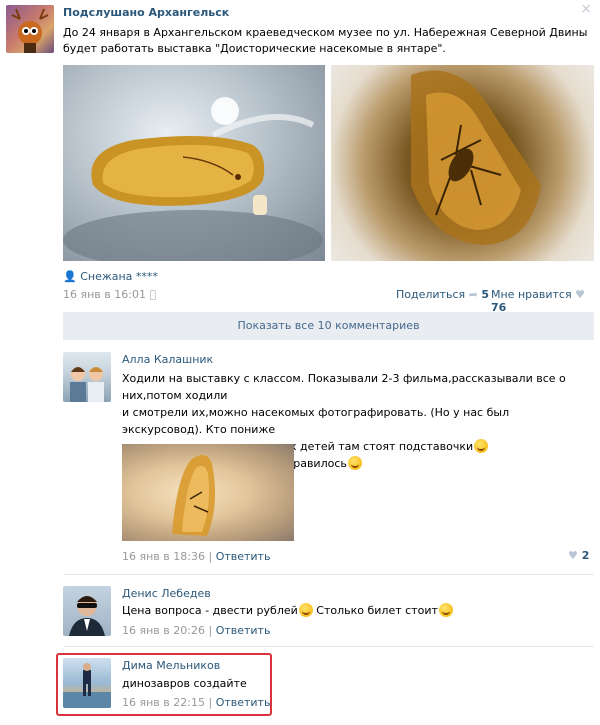 Image resolution: width=600 pixels, height=725 pixels. I want to click on comment-photo-amber, so click(208, 492).